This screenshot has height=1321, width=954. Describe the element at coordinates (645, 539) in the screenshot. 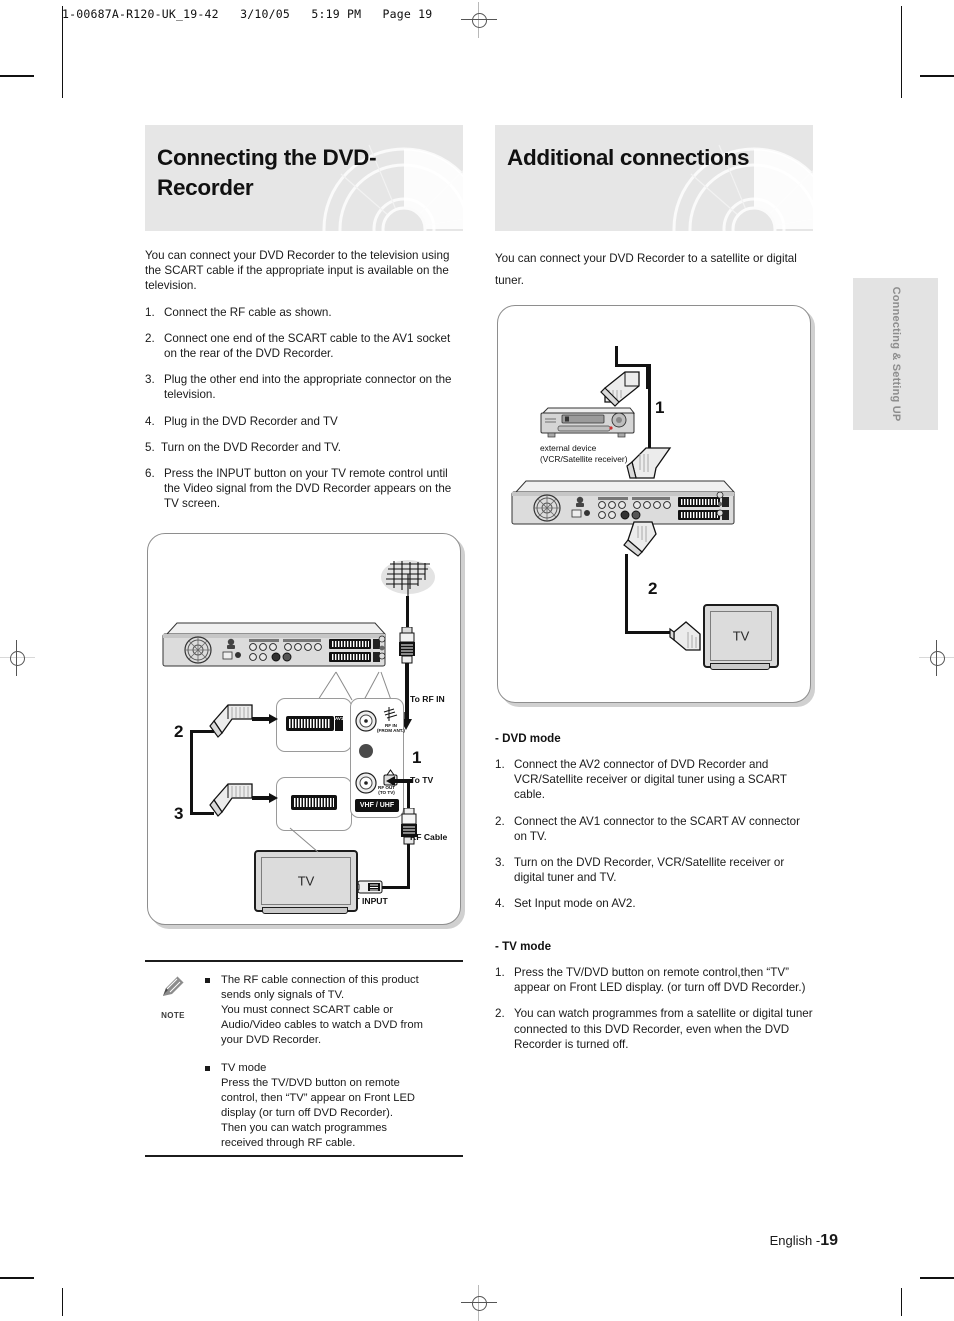

I see `scart-plug-av1-out` at that location.